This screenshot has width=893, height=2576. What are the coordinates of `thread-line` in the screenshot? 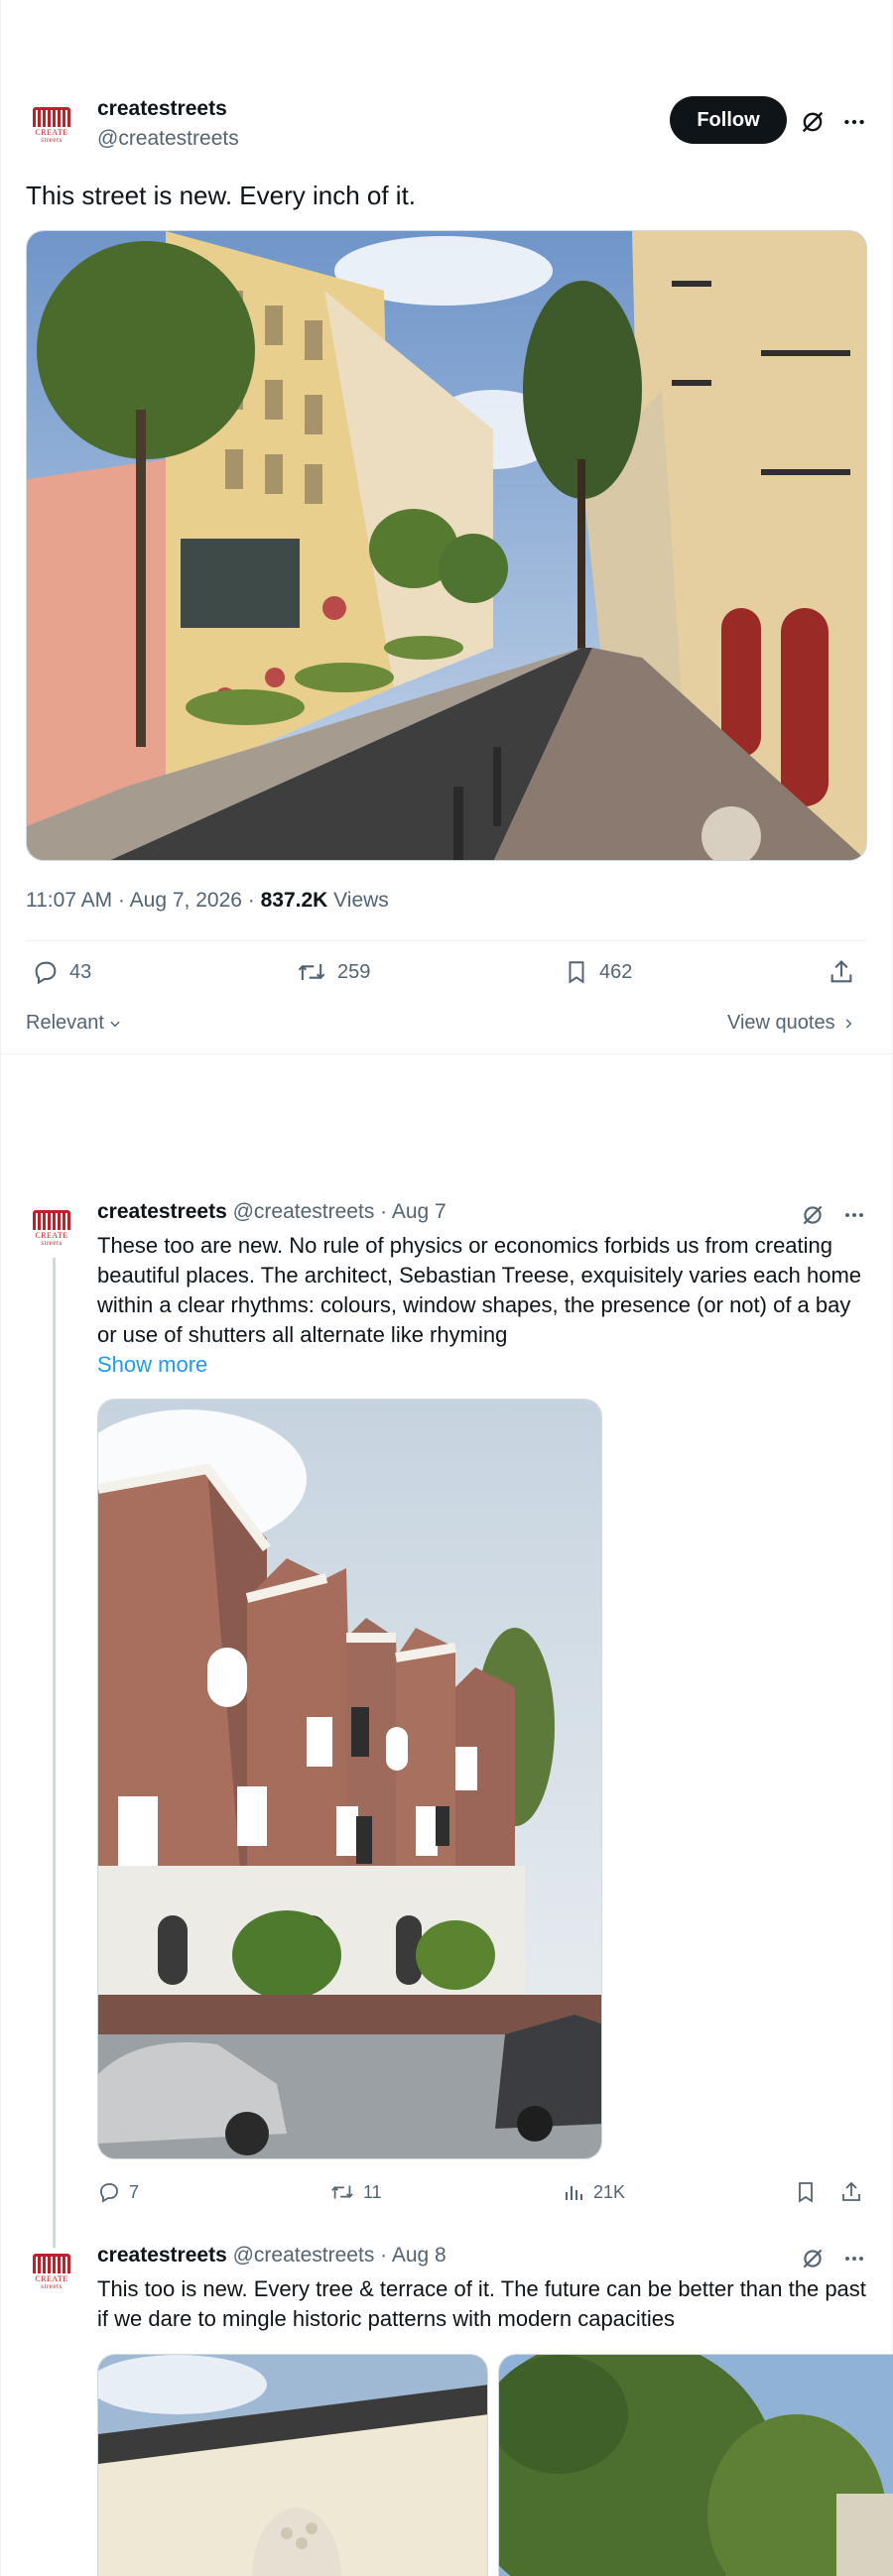 It's located at (54, 1754).